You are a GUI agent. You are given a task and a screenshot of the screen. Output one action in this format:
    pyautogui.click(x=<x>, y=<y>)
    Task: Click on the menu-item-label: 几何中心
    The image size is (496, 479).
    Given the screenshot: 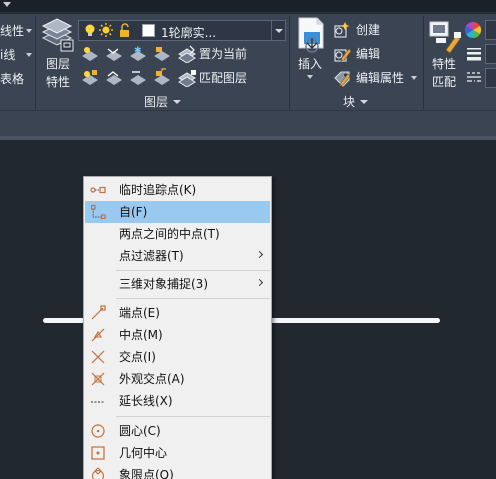 What is the action you would take?
    pyautogui.click(x=143, y=453)
    